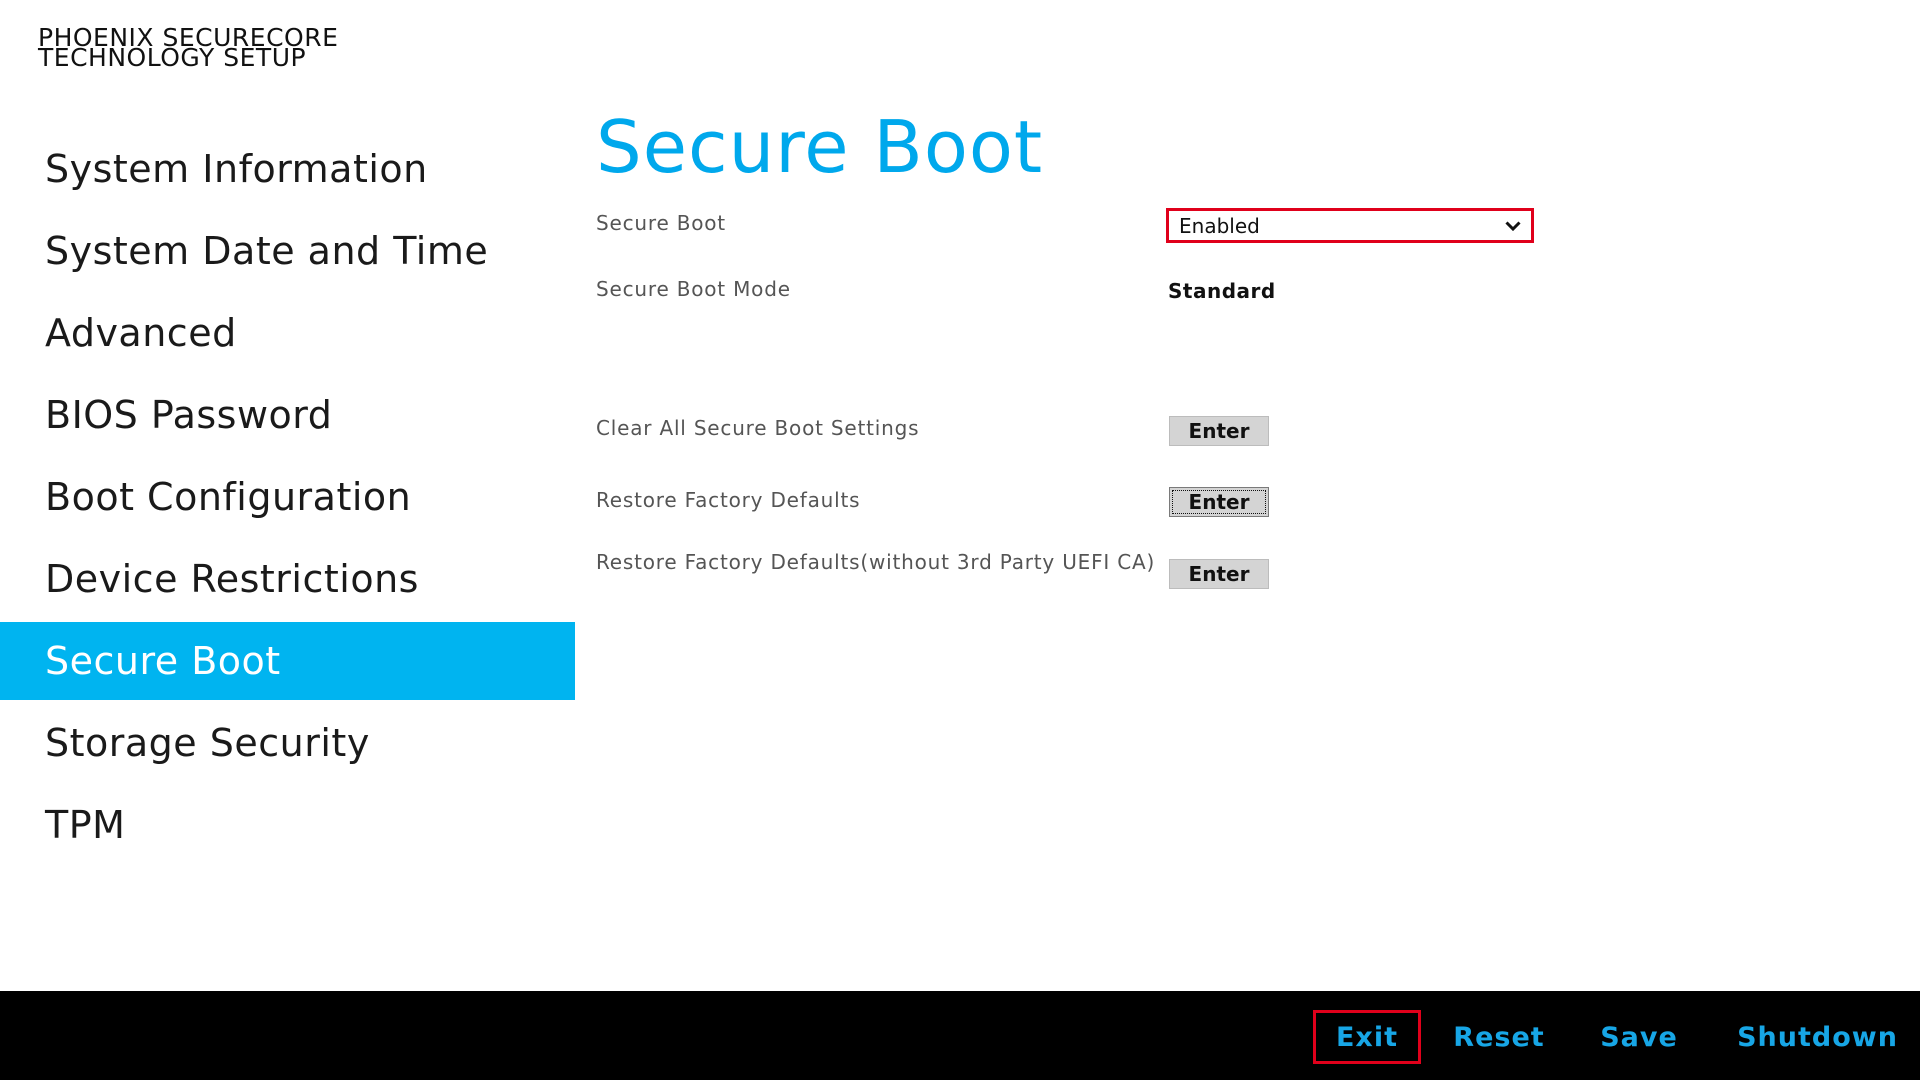  What do you see at coordinates (1499, 1037) in the screenshot?
I see `reset-button: Reset` at bounding box center [1499, 1037].